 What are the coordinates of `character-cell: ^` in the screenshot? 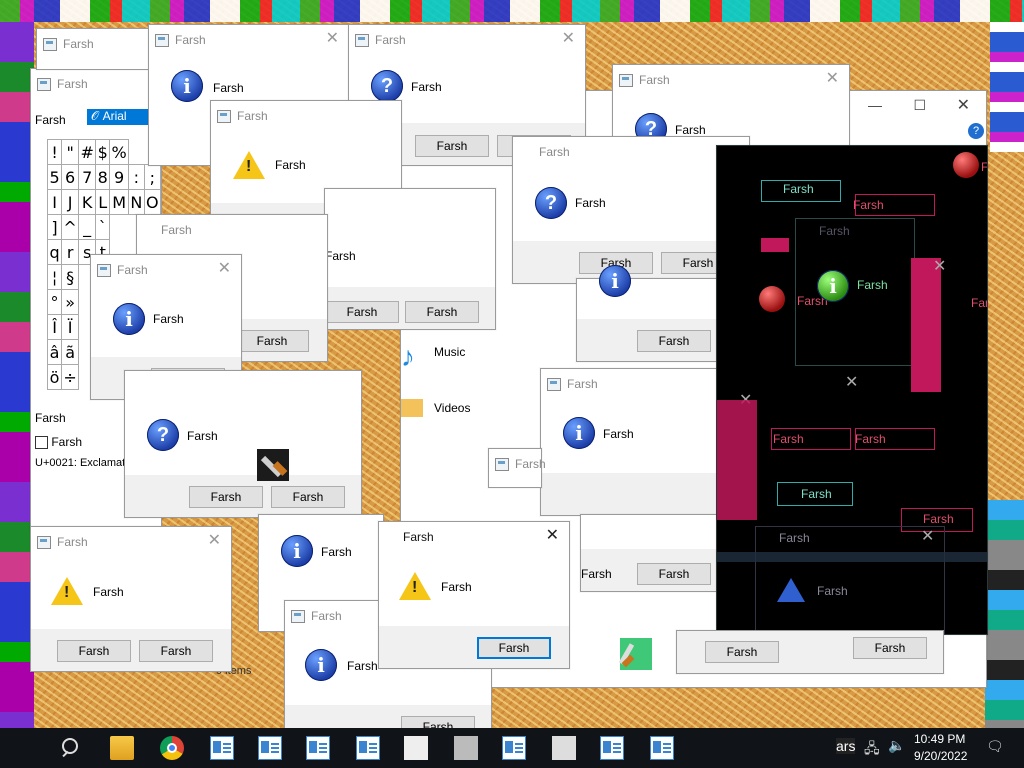 It's located at (70, 227).